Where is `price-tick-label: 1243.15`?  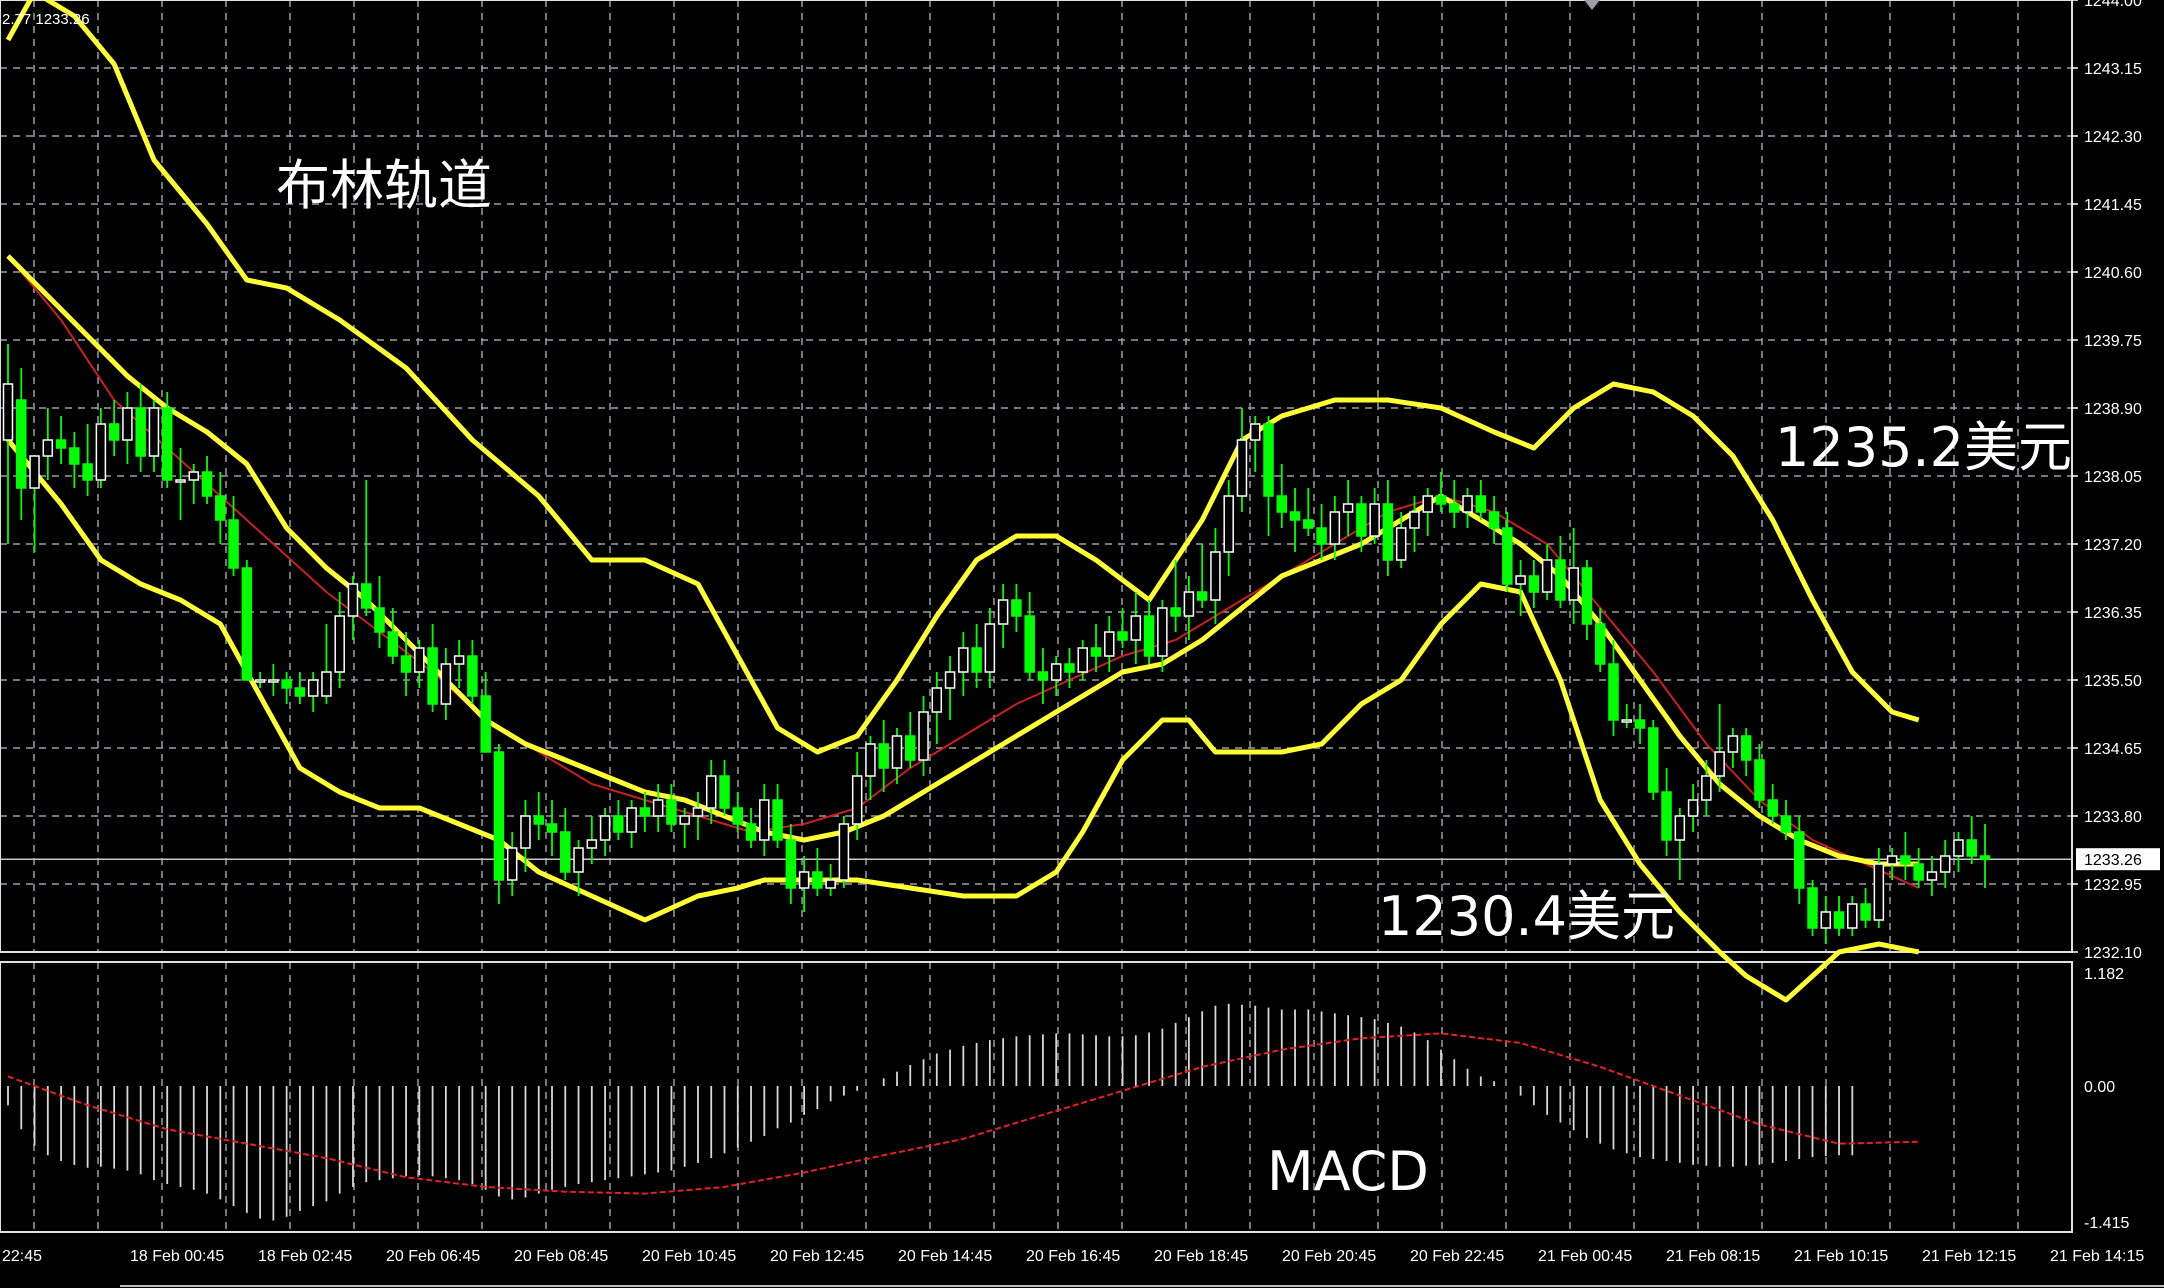
price-tick-label: 1243.15 is located at coordinates (2113, 69).